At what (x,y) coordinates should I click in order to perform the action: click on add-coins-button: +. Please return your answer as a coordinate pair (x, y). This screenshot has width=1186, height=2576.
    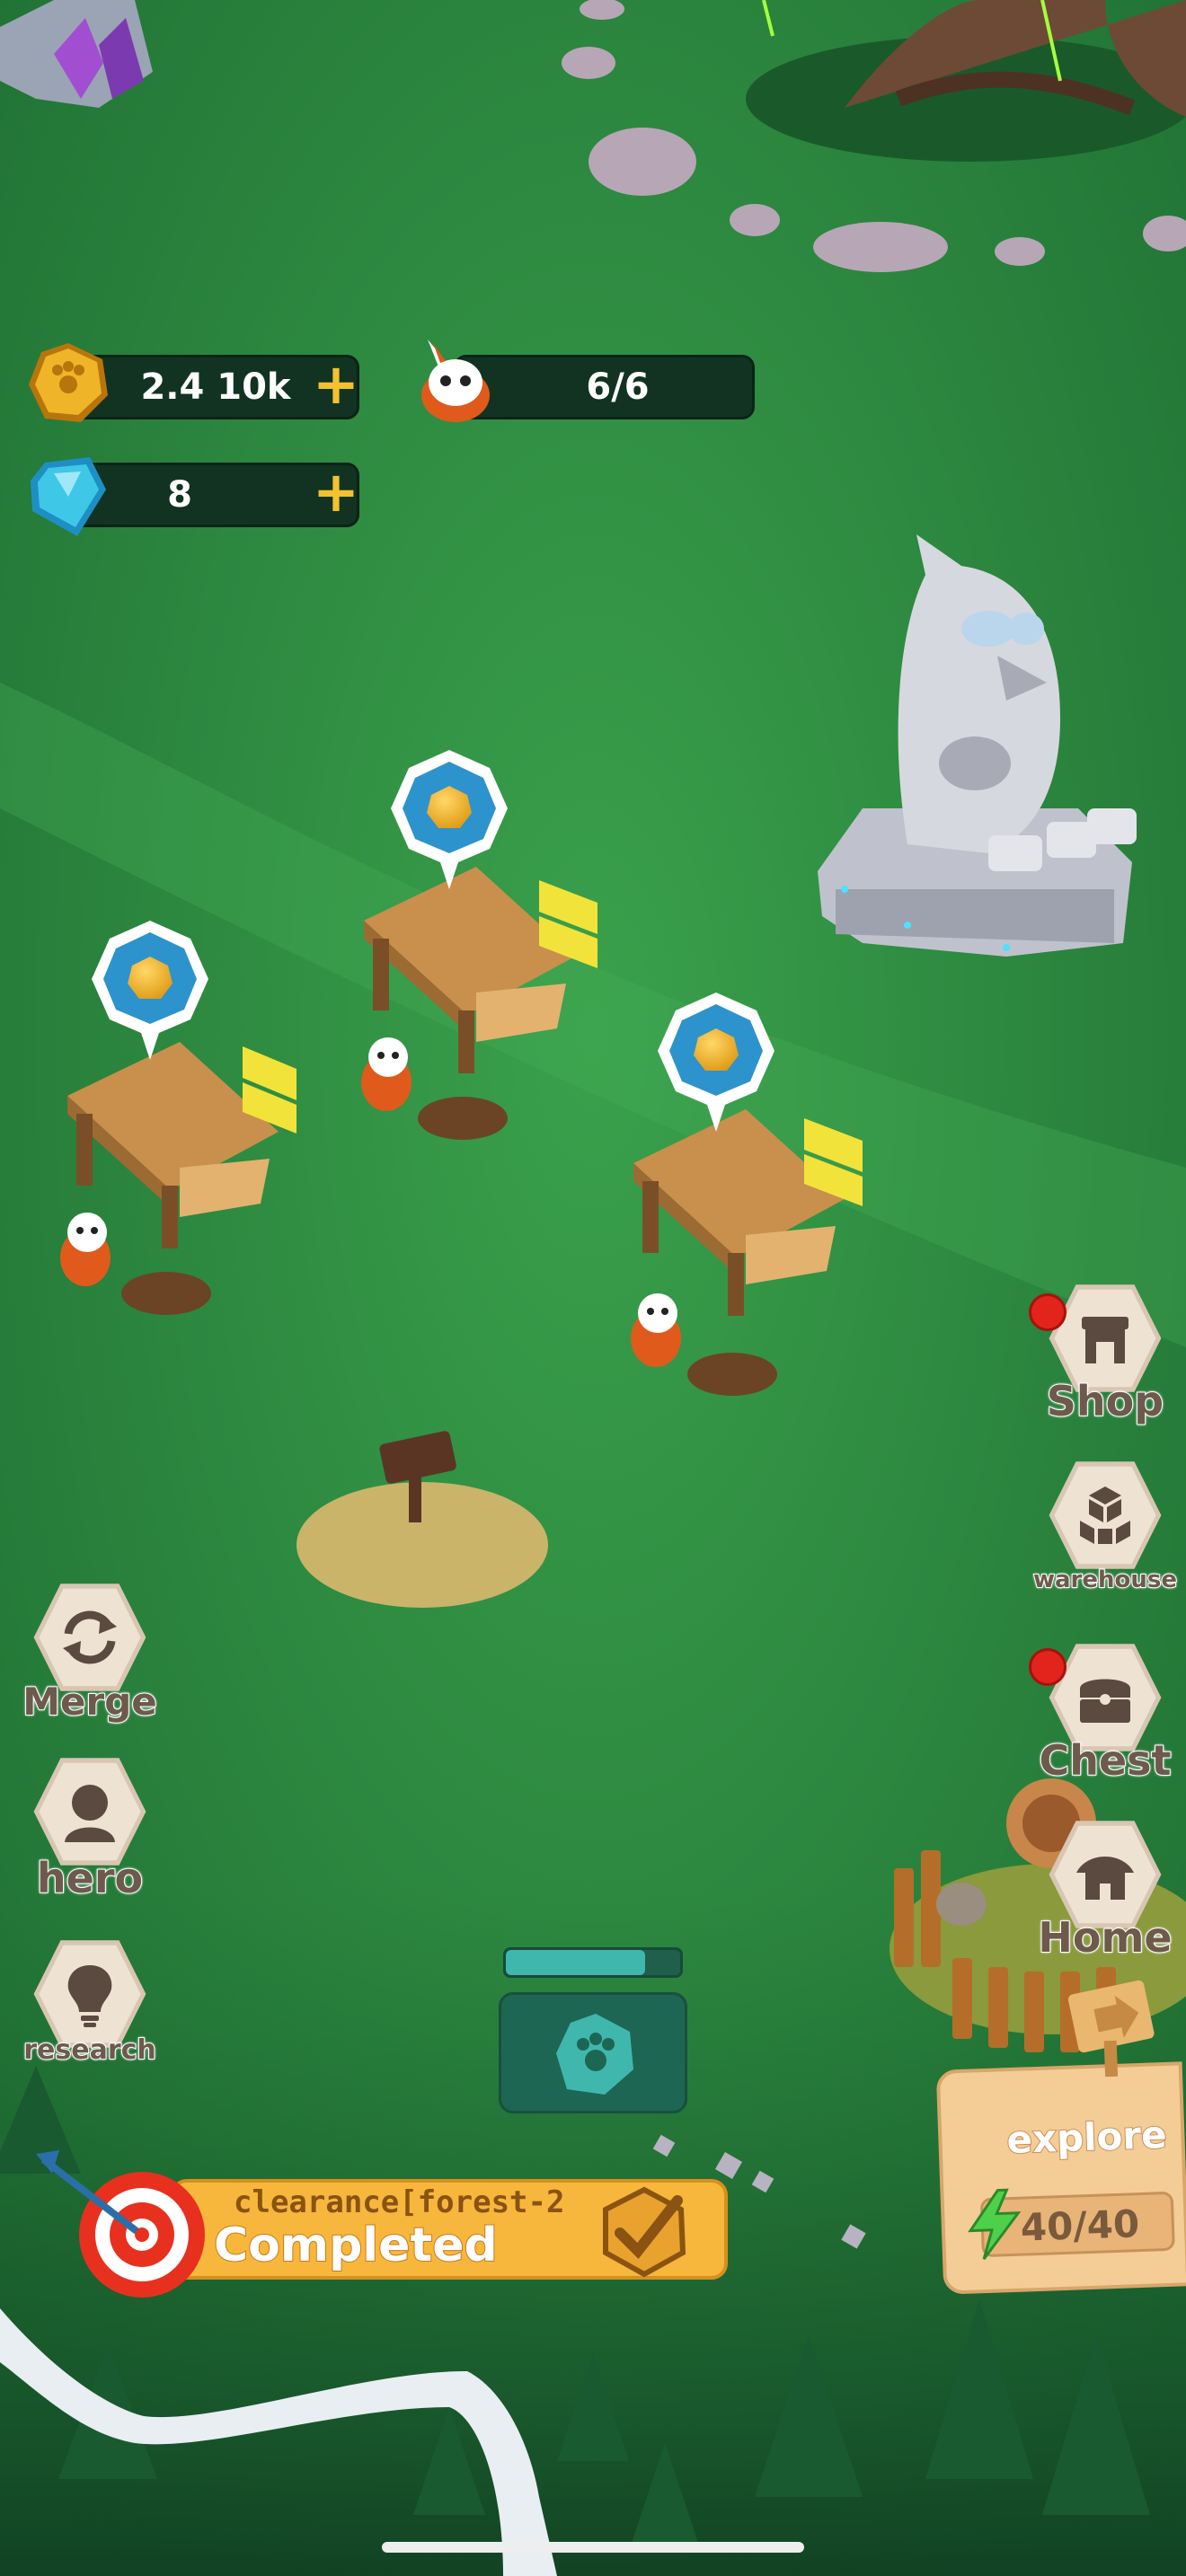
    Looking at the image, I should click on (336, 384).